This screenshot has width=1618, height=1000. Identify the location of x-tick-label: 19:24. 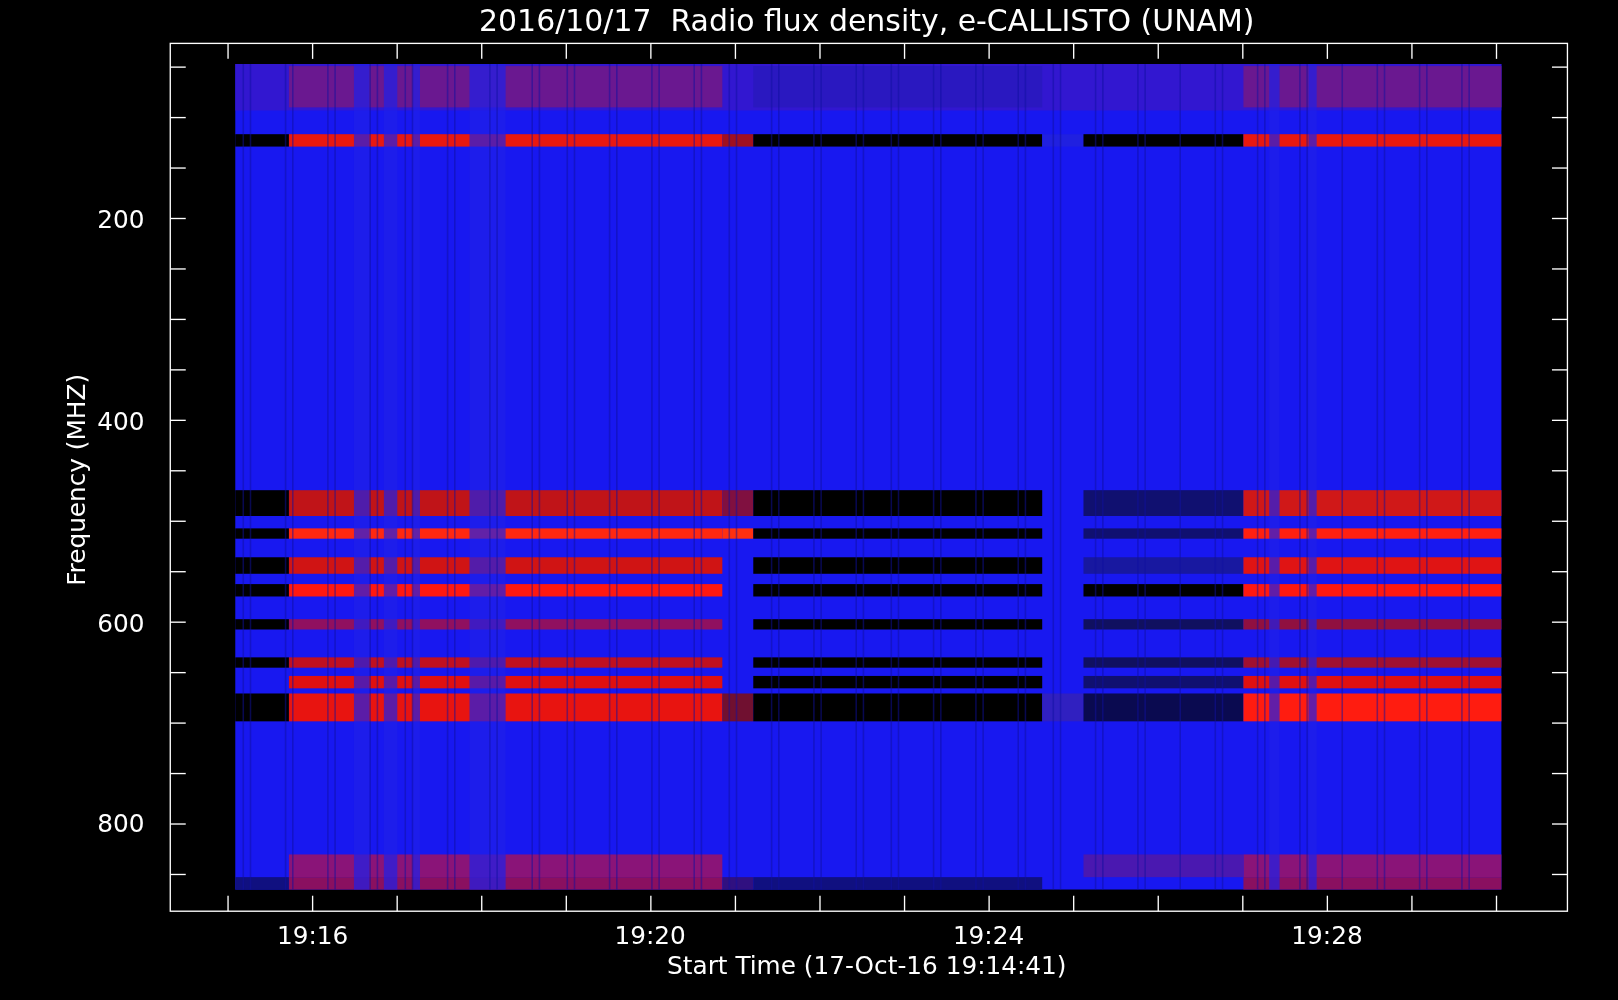
(988, 936).